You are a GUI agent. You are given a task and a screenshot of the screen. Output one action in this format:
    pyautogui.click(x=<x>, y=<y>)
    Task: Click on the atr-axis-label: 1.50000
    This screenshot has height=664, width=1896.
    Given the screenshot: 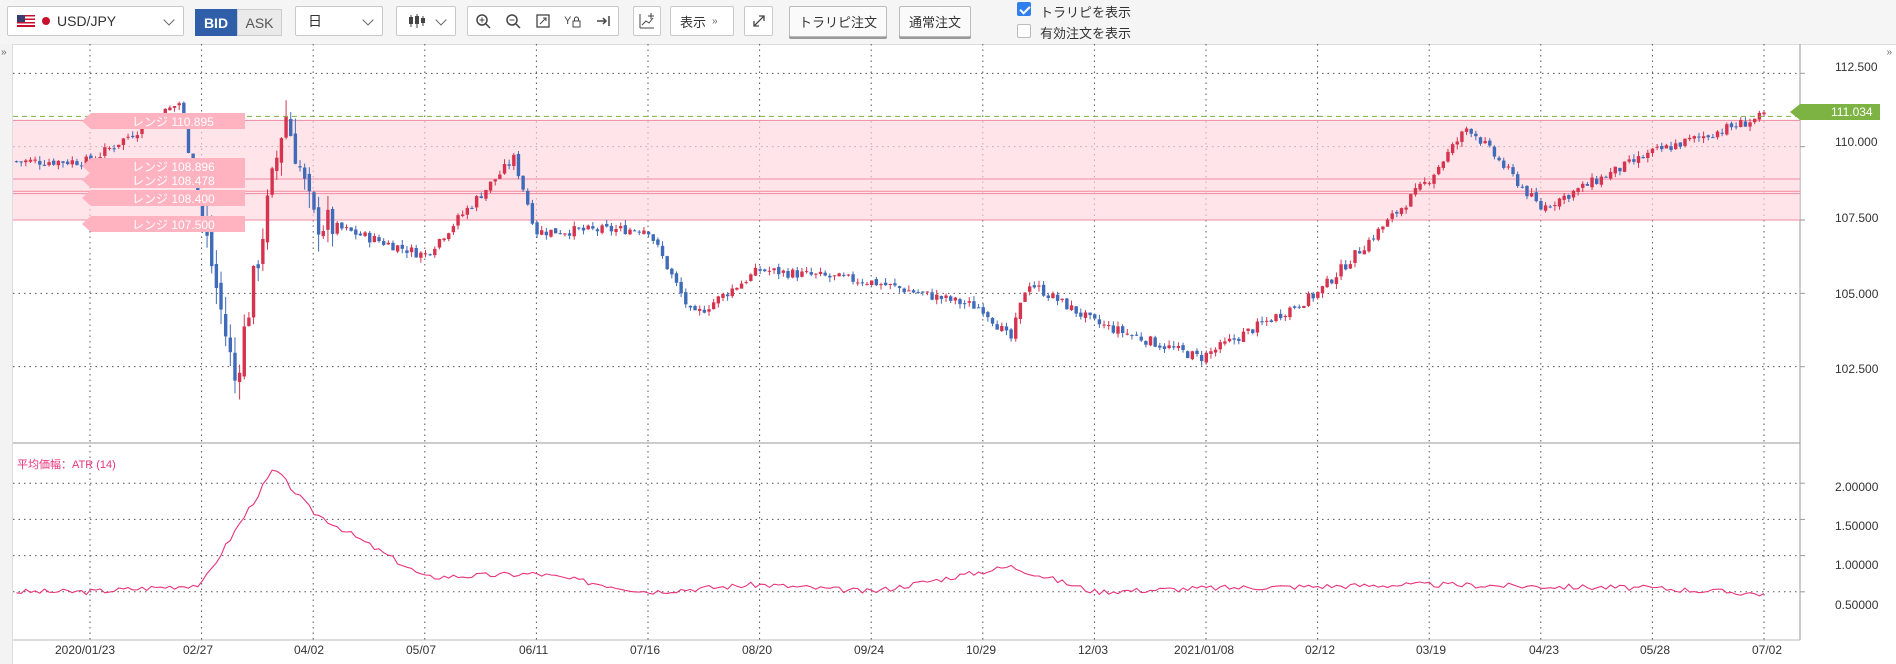 What is the action you would take?
    pyautogui.click(x=1857, y=526)
    